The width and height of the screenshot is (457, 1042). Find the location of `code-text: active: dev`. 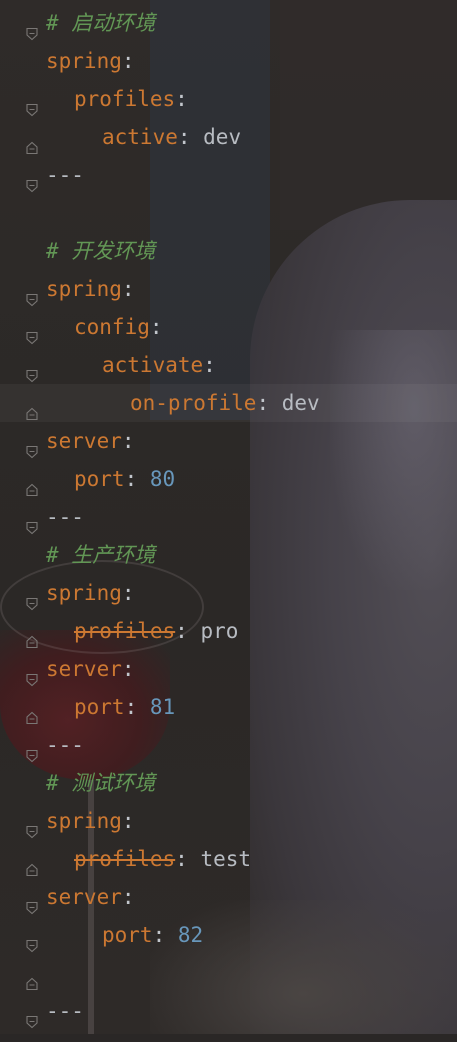

code-text: active: dev is located at coordinates (171, 137).